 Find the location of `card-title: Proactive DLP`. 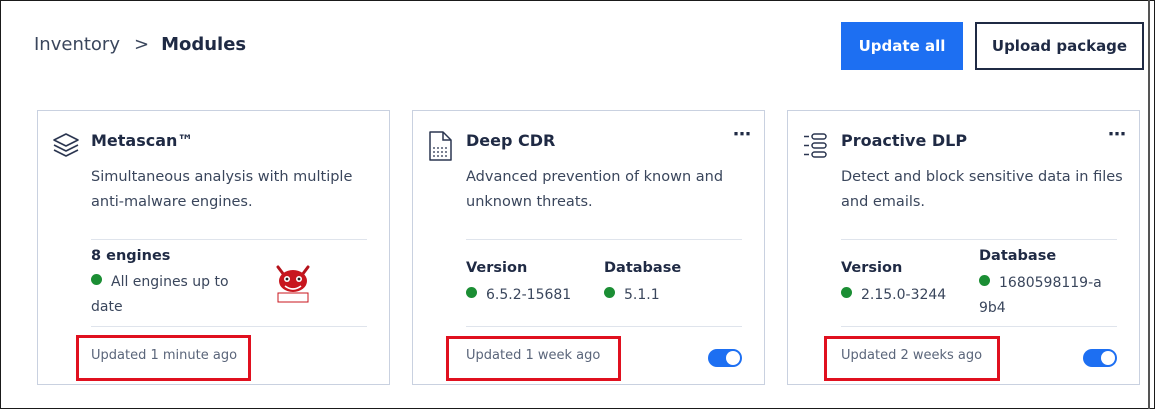

card-title: Proactive DLP is located at coordinates (904, 140).